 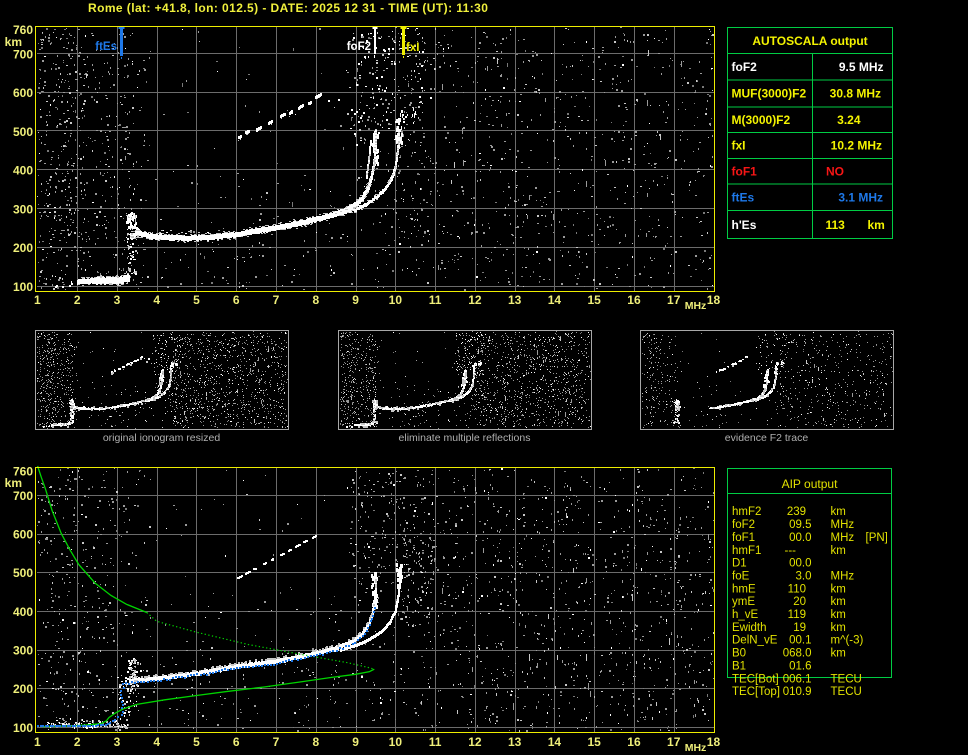 I want to click on svg-text: h_vE, so click(x=745, y=615).